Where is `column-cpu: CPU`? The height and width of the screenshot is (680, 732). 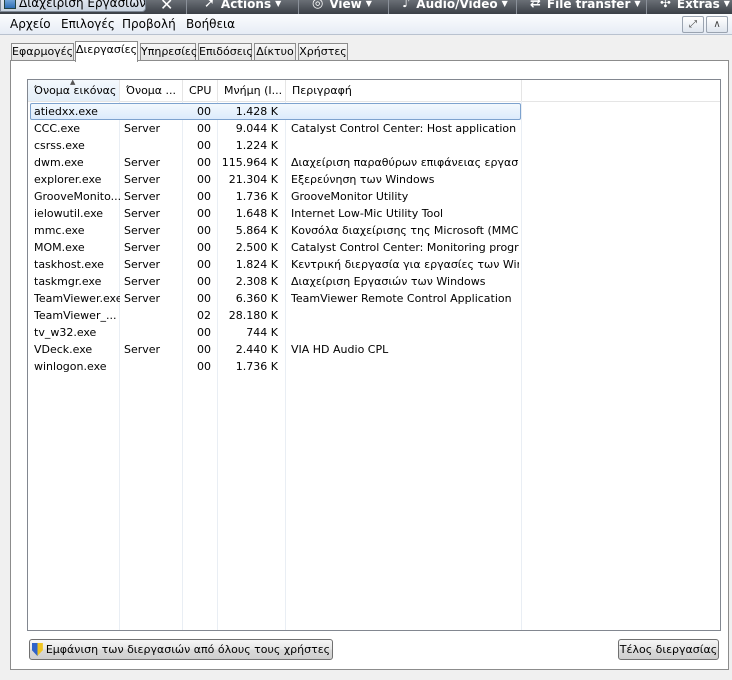 column-cpu: CPU is located at coordinates (200, 90).